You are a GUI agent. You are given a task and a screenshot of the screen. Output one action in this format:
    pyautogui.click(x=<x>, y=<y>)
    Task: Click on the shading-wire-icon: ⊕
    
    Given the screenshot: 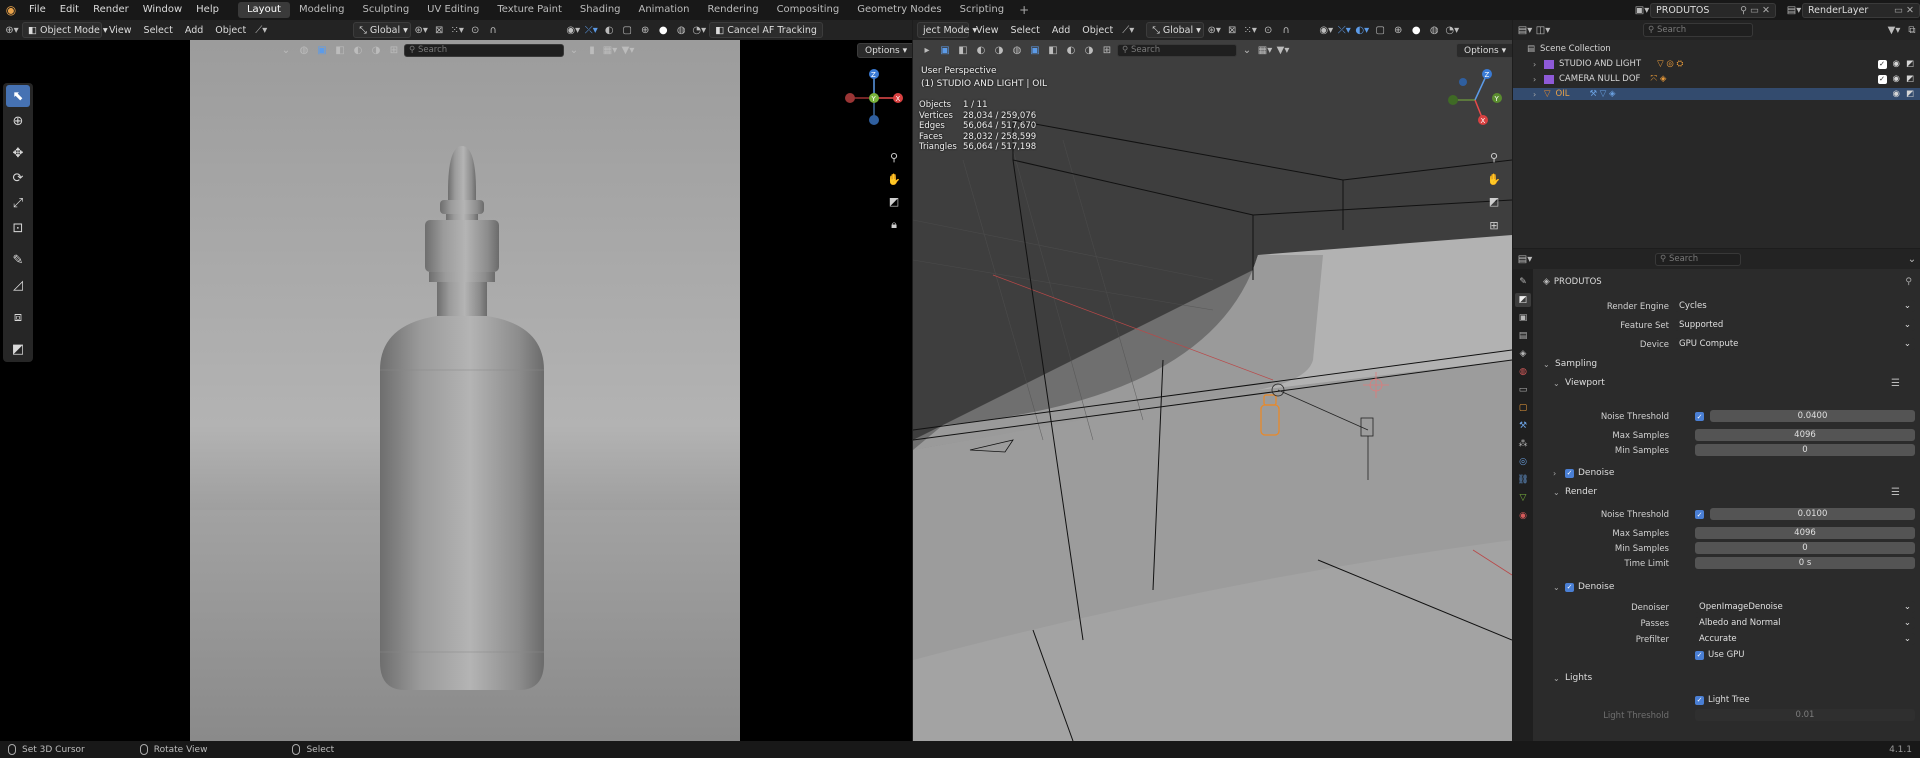 What is the action you would take?
    pyautogui.click(x=645, y=30)
    